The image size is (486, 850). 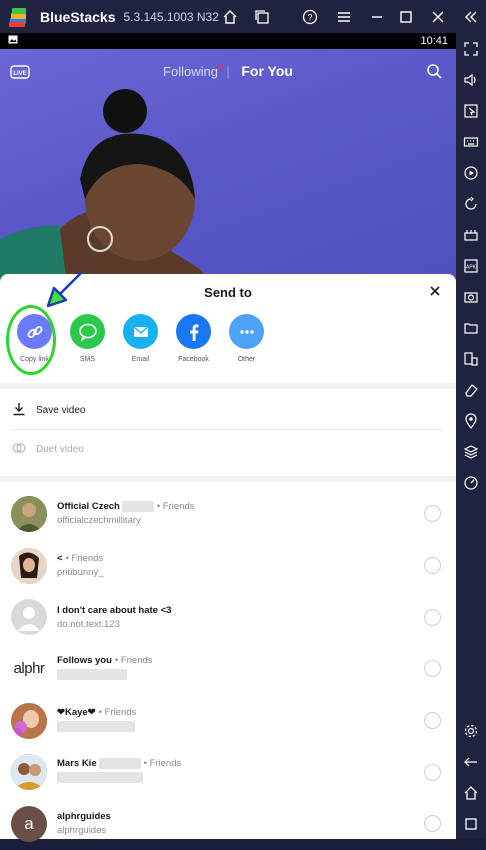 I want to click on double-chevron-left-icon, so click(x=471, y=17).